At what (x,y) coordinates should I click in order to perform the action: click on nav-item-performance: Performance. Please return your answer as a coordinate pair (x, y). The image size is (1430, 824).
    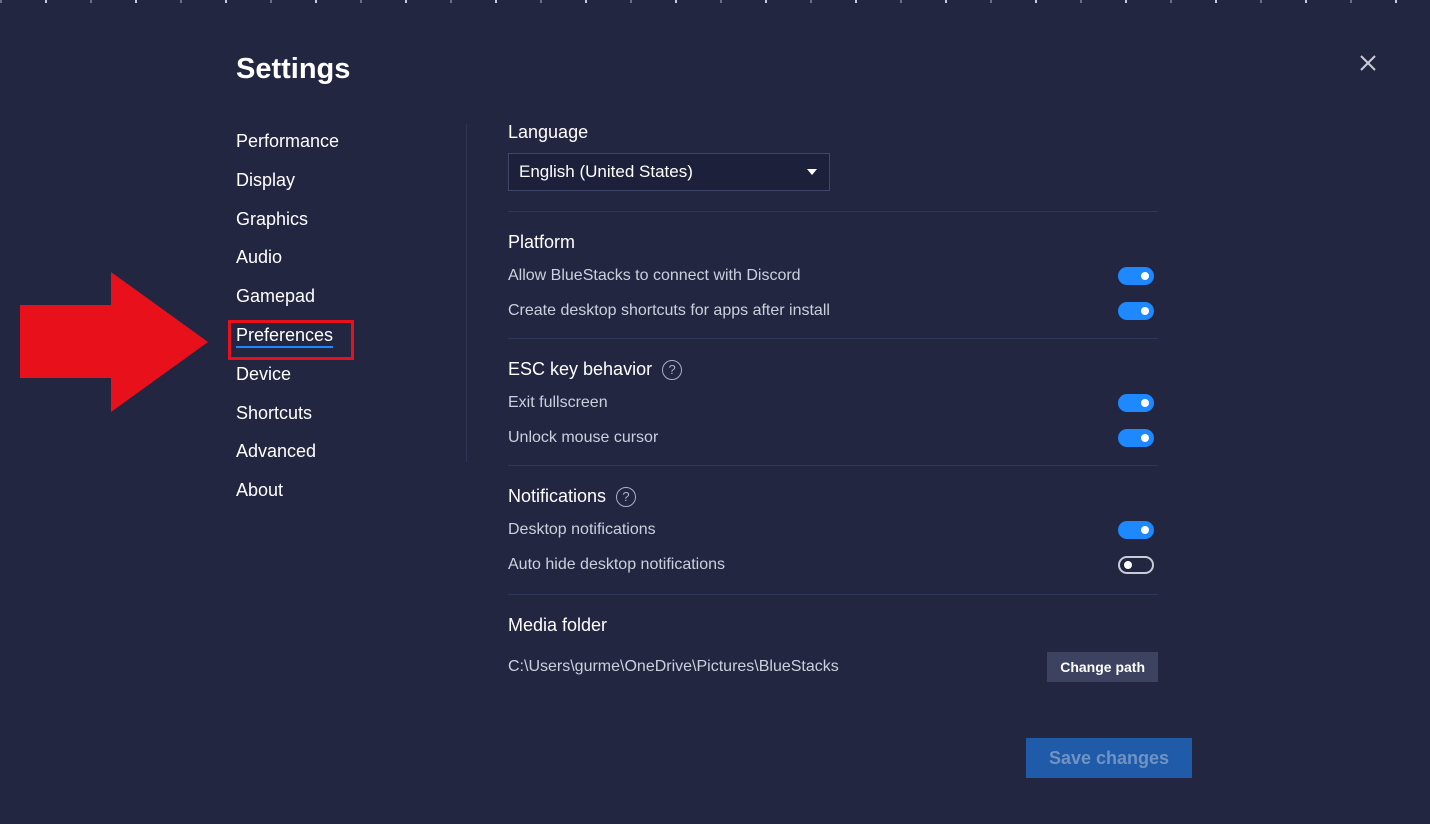
    Looking at the image, I should click on (287, 144).